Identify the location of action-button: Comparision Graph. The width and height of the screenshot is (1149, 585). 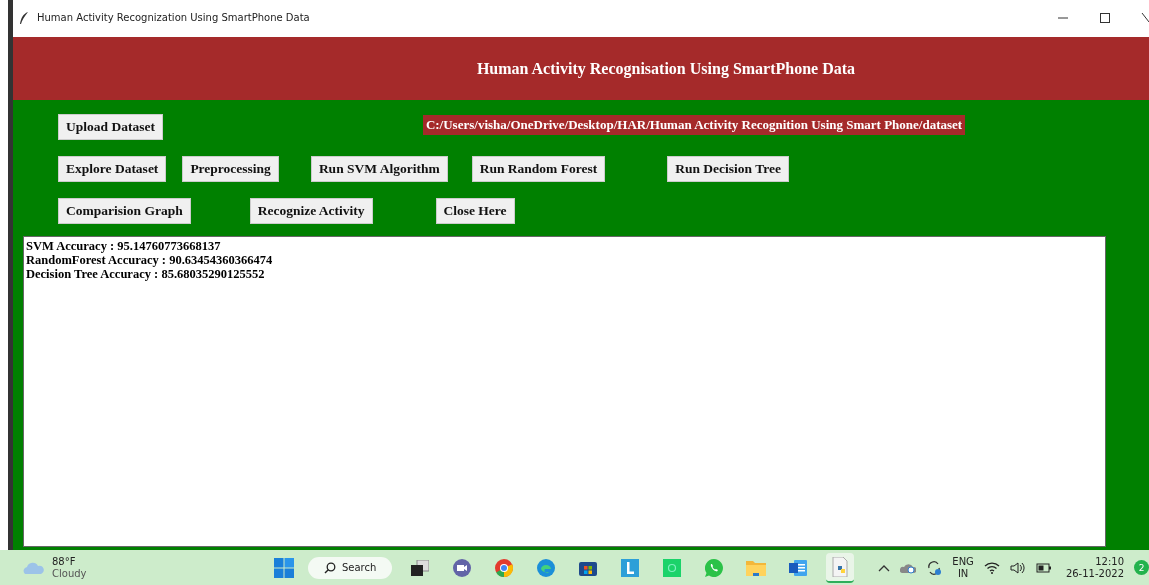
(124, 211).